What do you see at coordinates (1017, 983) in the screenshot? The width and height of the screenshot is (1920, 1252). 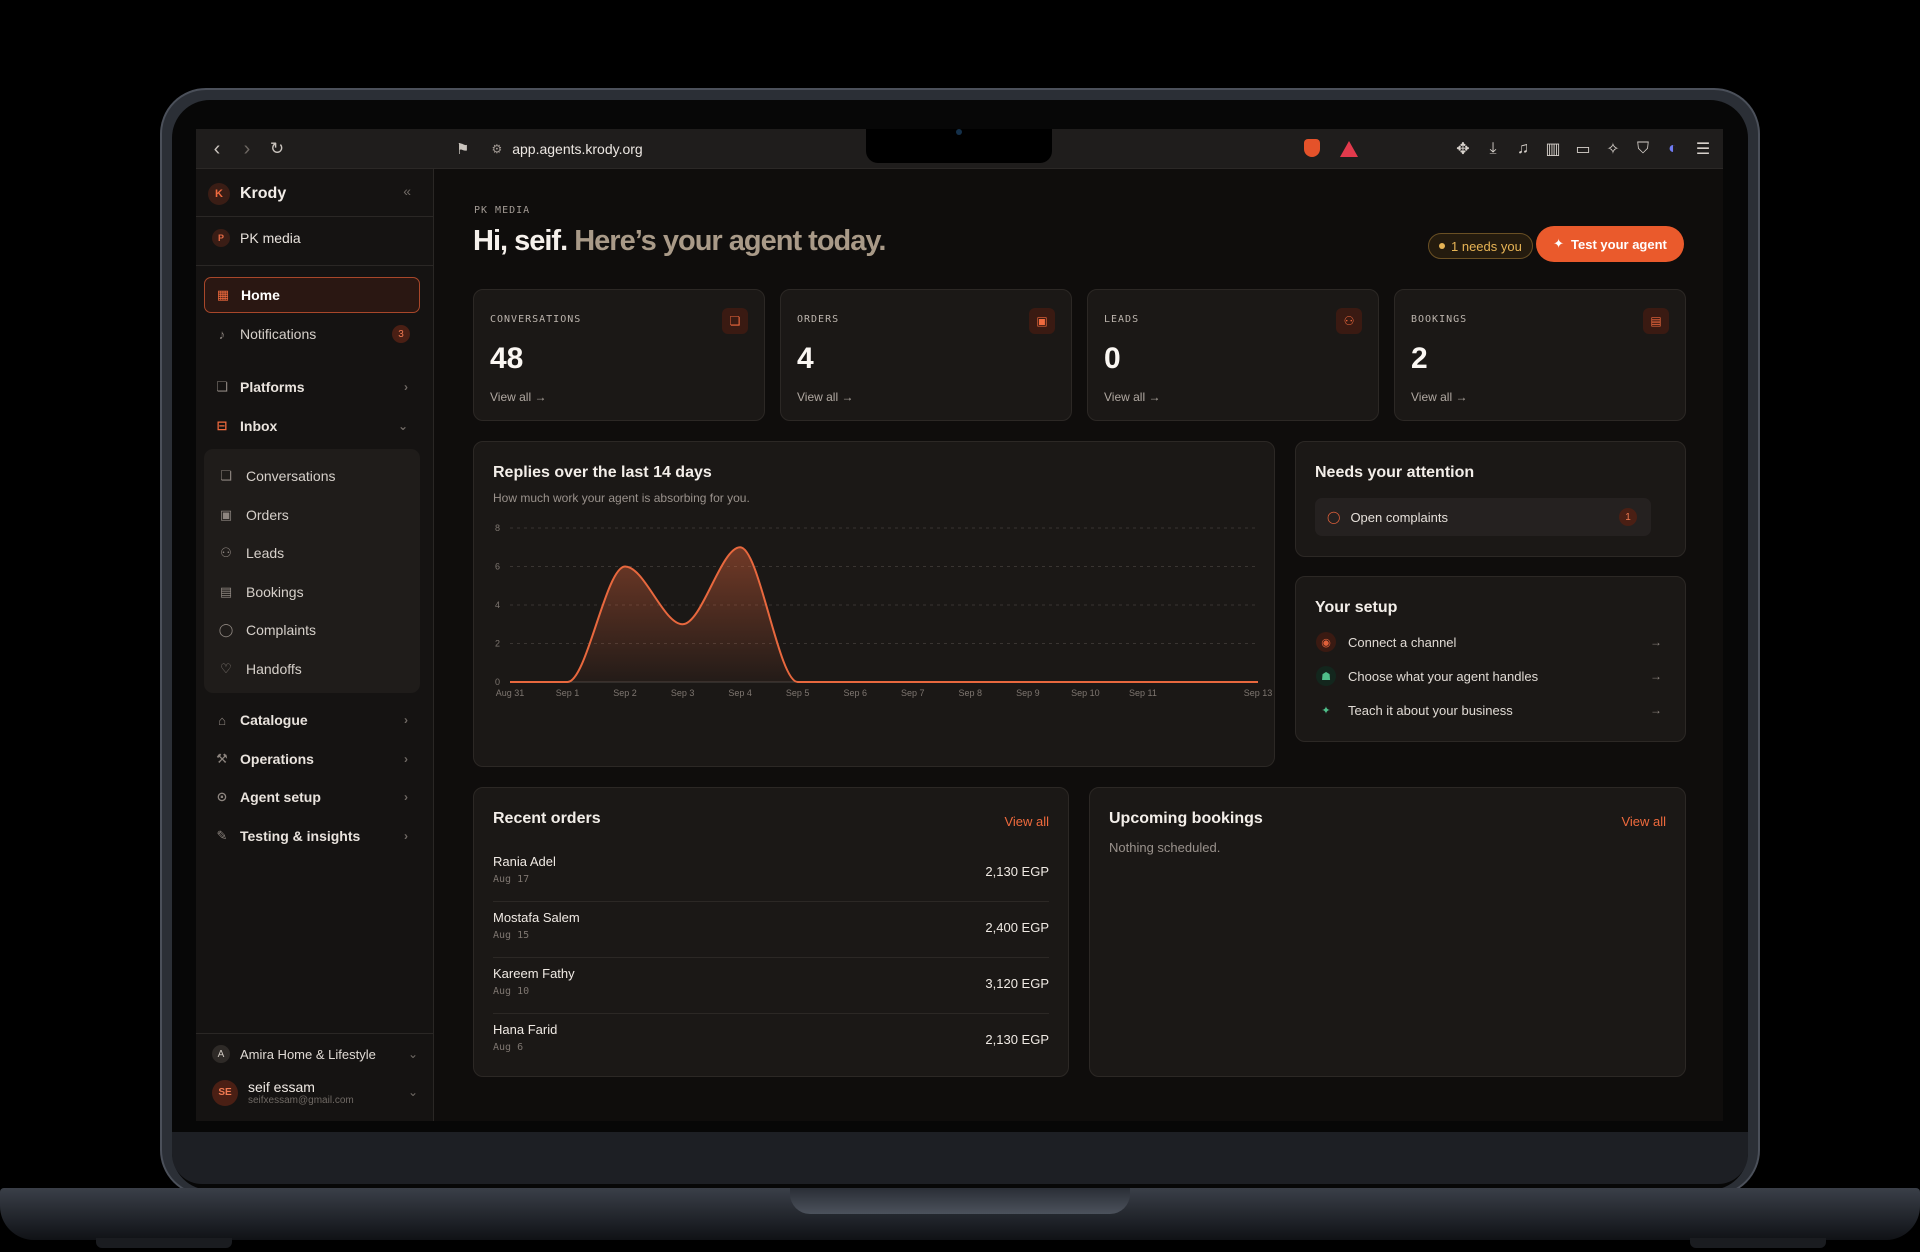 I see `order-amount: 3,120 EGP` at bounding box center [1017, 983].